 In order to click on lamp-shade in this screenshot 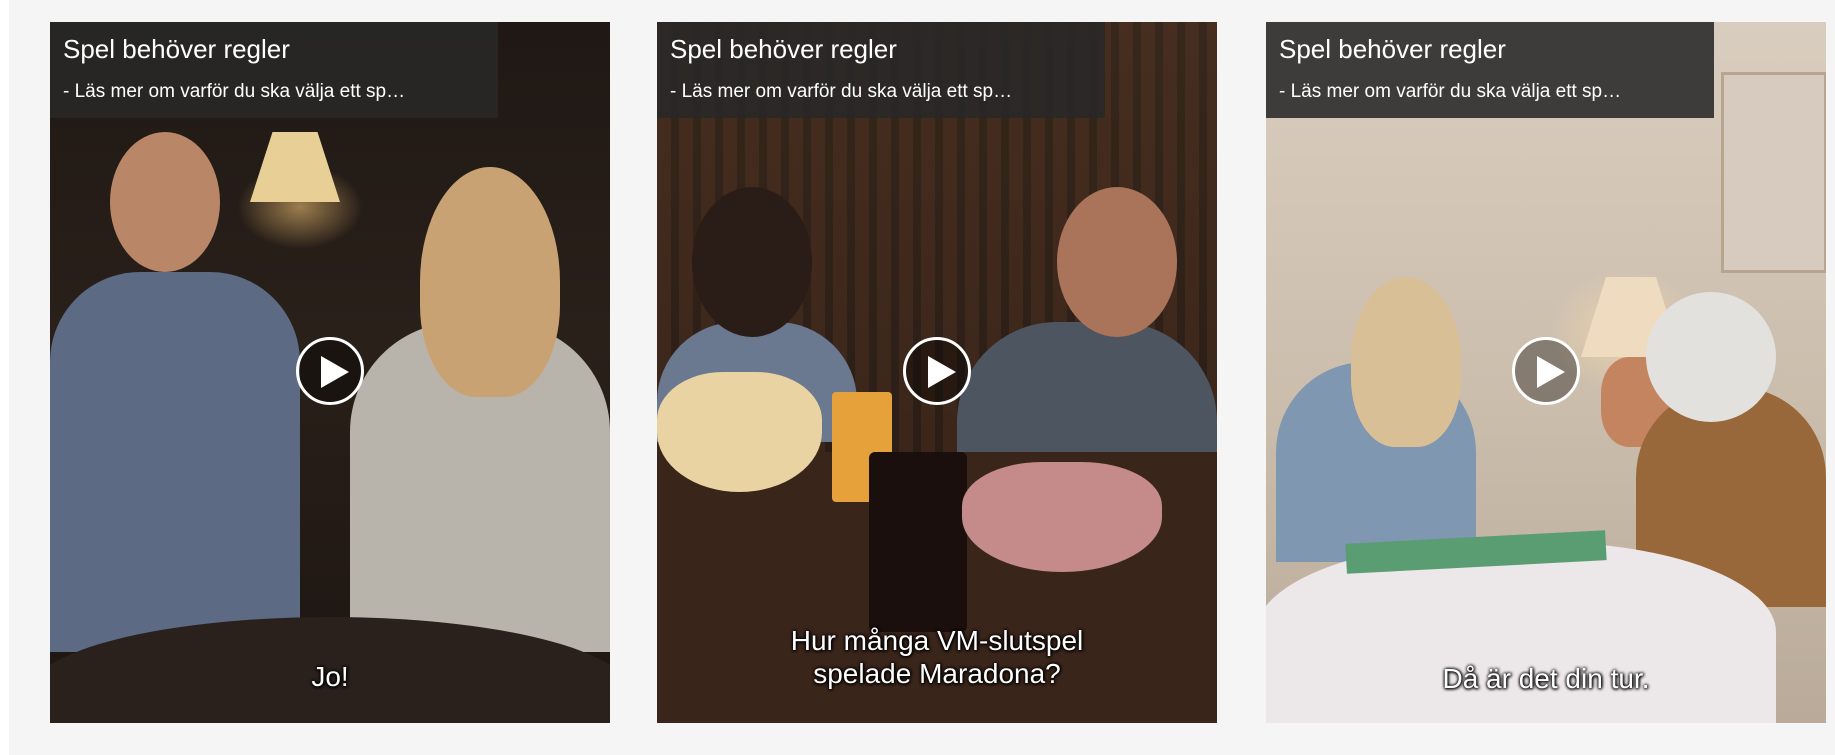, I will do `click(295, 167)`.